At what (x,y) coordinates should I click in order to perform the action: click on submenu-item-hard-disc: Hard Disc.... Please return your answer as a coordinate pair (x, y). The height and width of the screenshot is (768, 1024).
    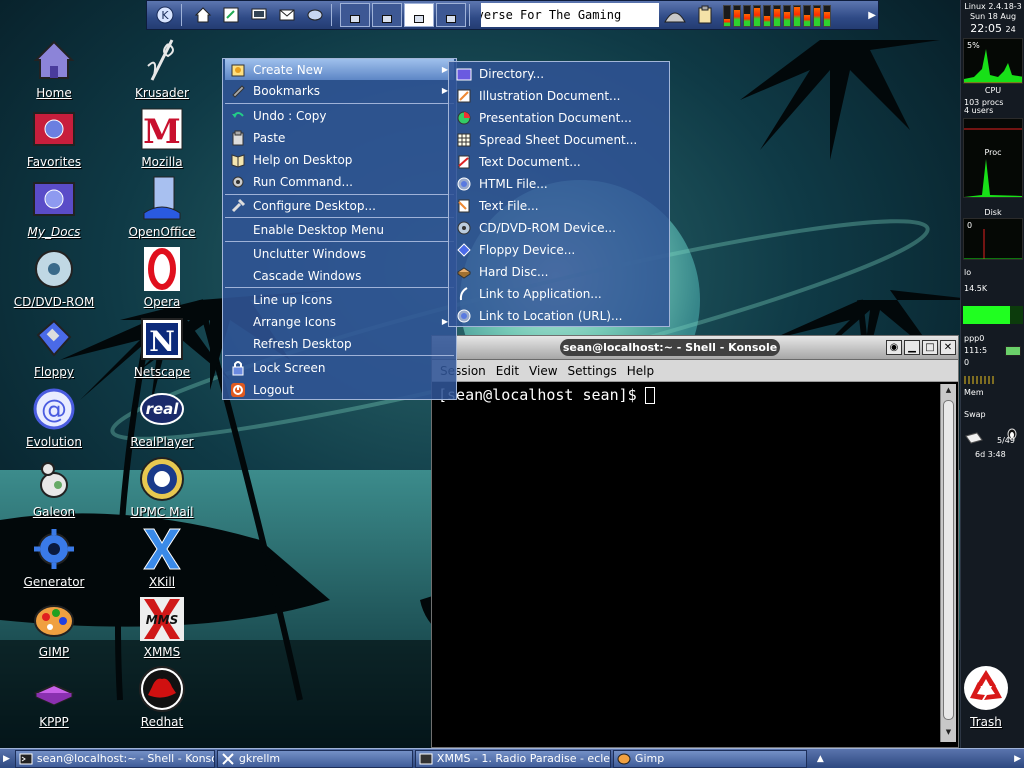
    Looking at the image, I should click on (559, 271).